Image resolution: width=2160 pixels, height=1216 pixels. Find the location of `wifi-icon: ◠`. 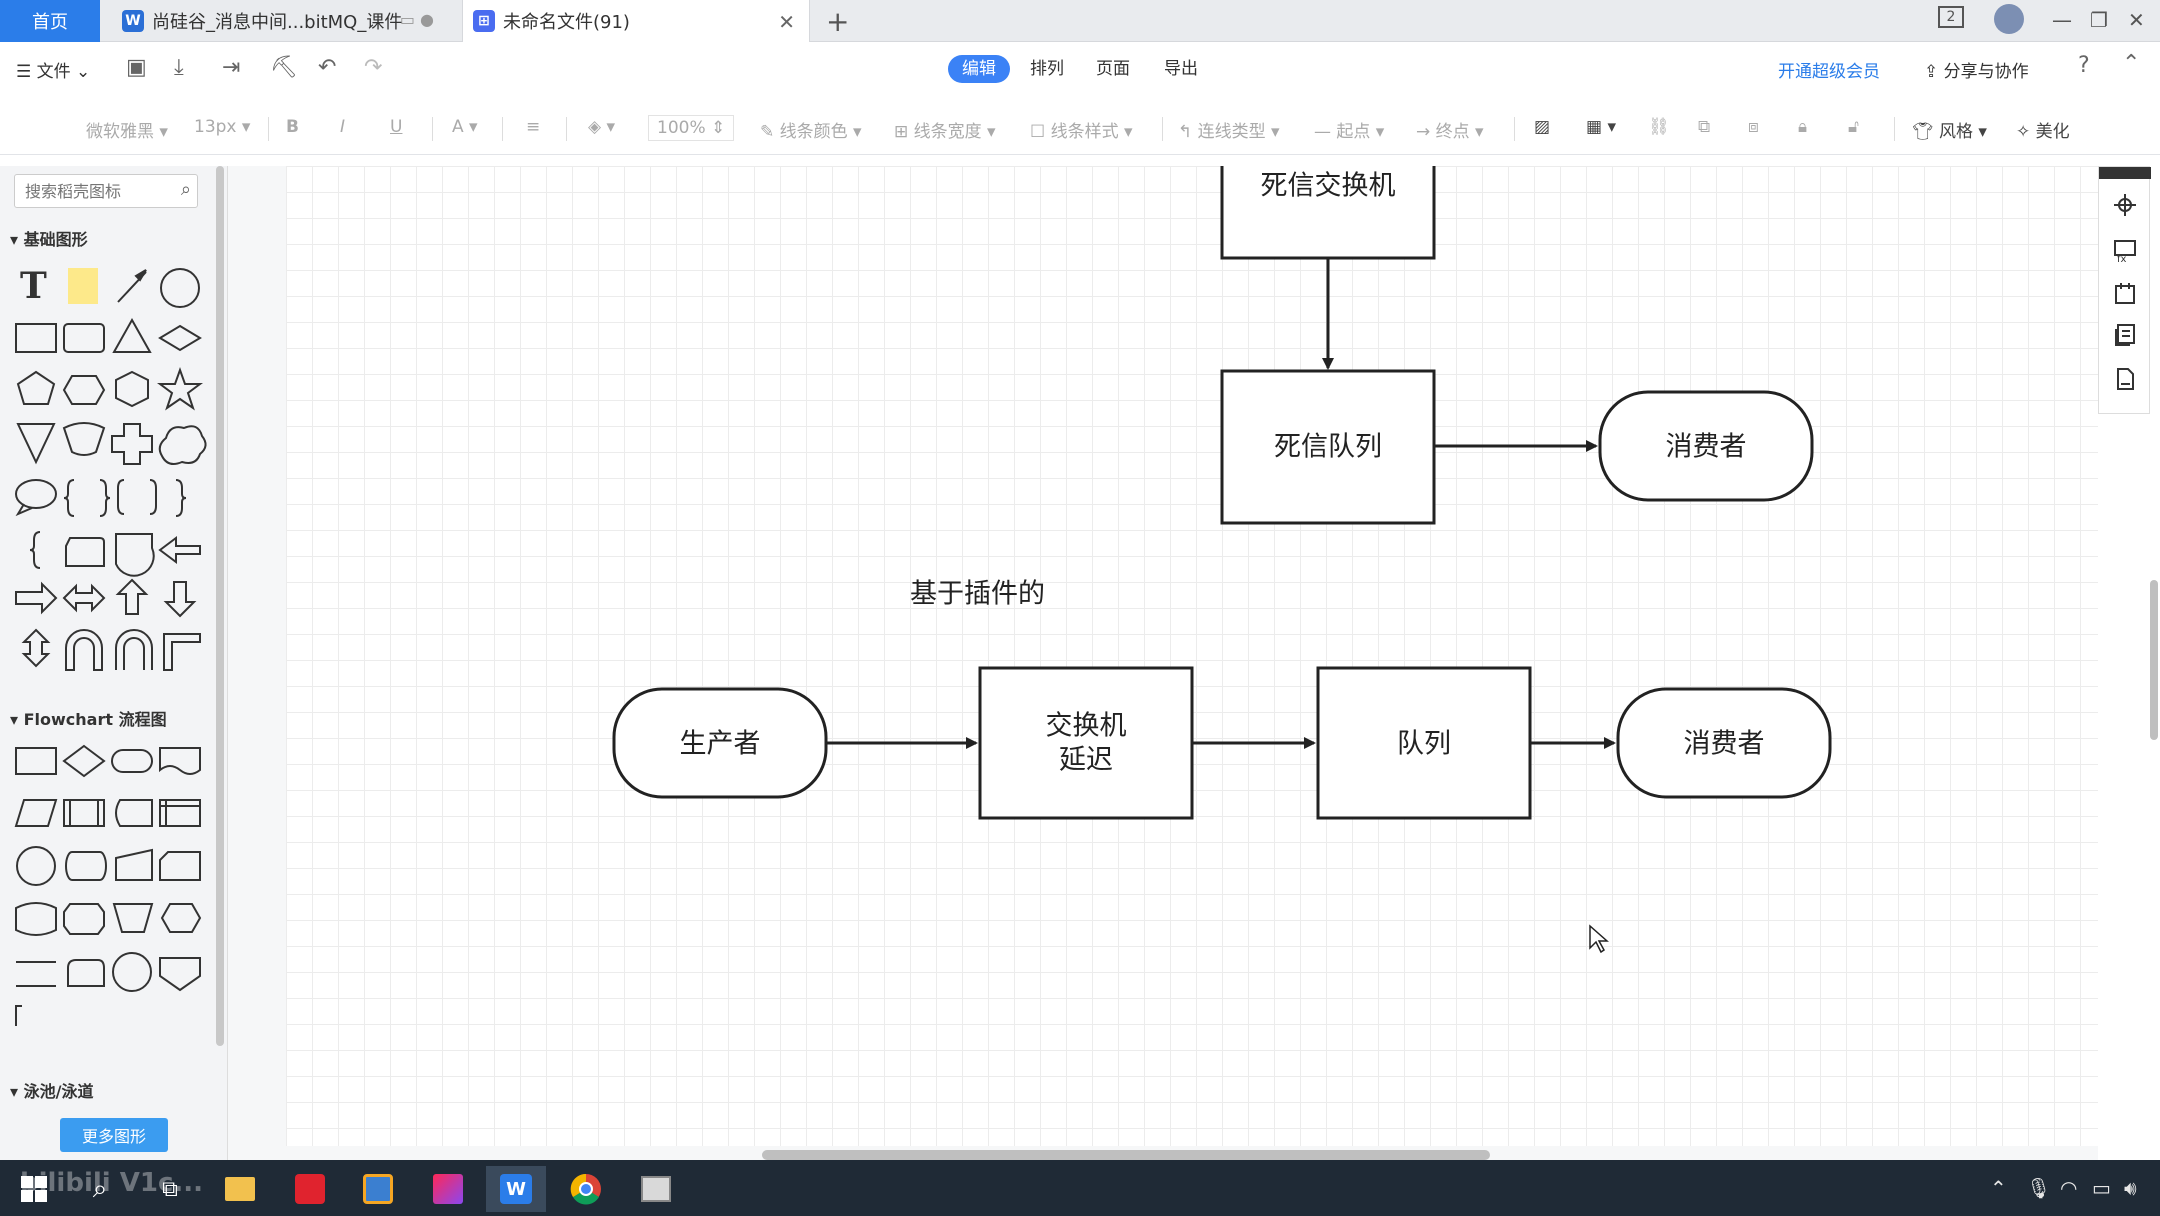

wifi-icon: ◠ is located at coordinates (2068, 1188).